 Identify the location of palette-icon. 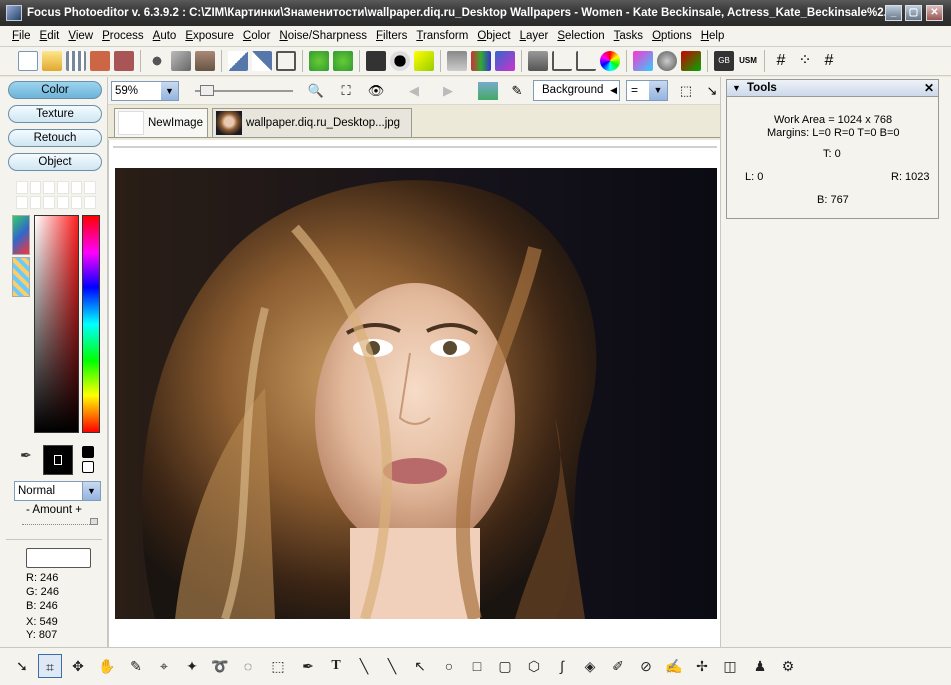
(667, 61).